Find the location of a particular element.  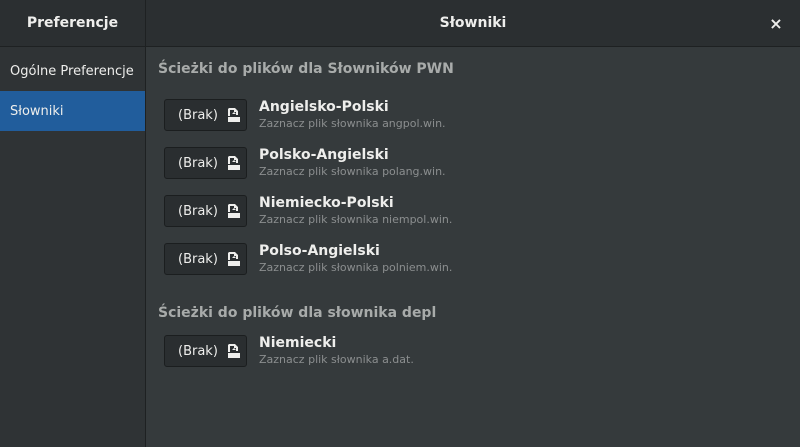

dictionary-name: Angielsko-Polski is located at coordinates (324, 107).